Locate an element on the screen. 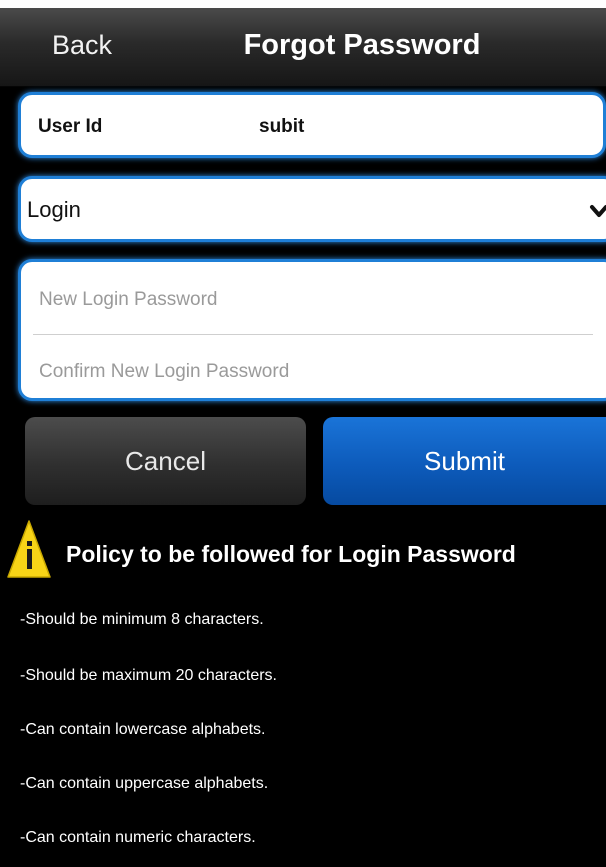 The image size is (606, 867). user-id-field: User Id subit is located at coordinates (312, 125).